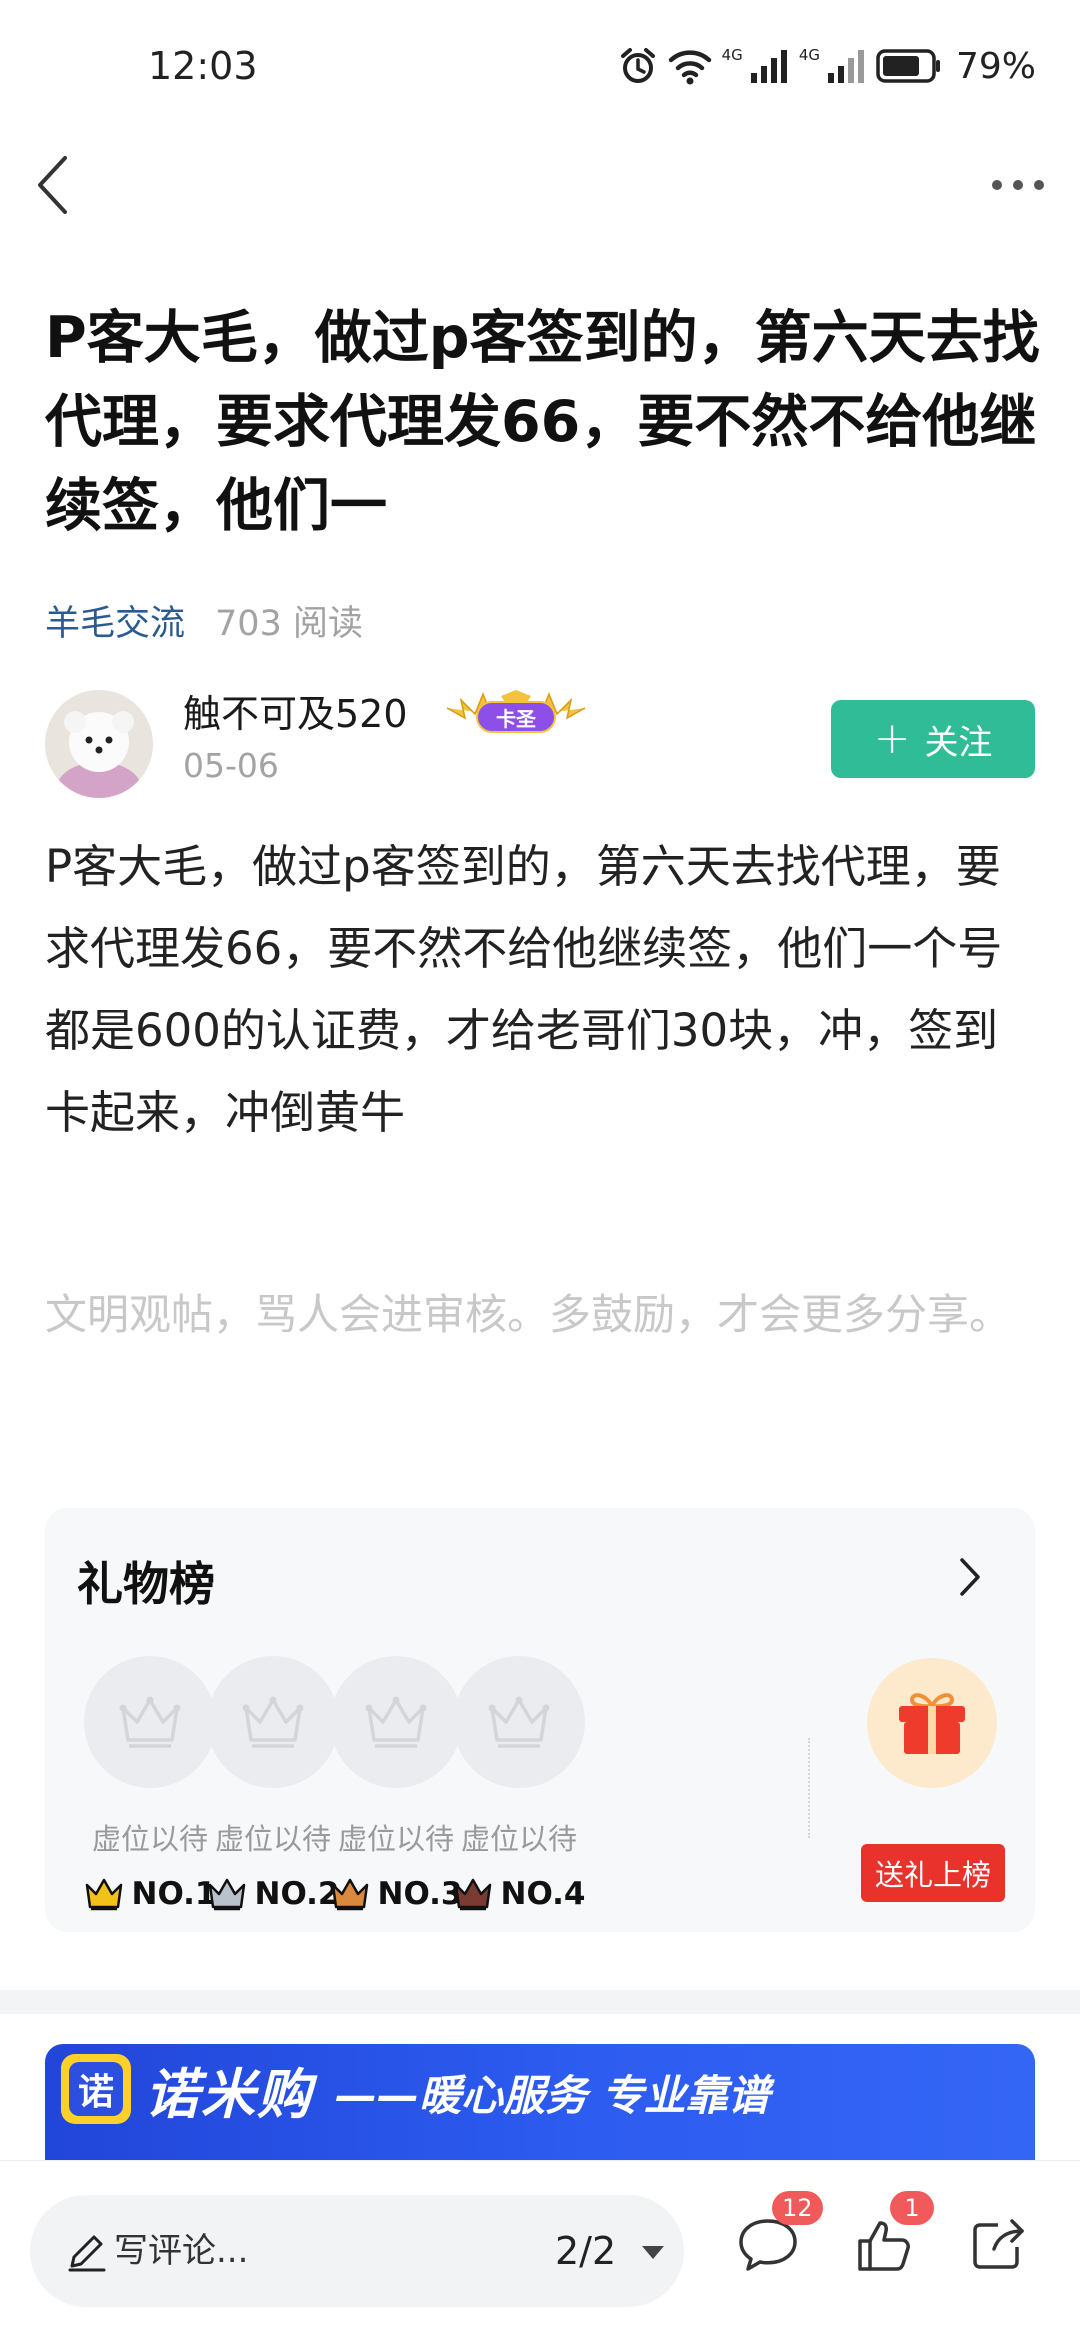  I want to click on wifi-icon, so click(690, 66).